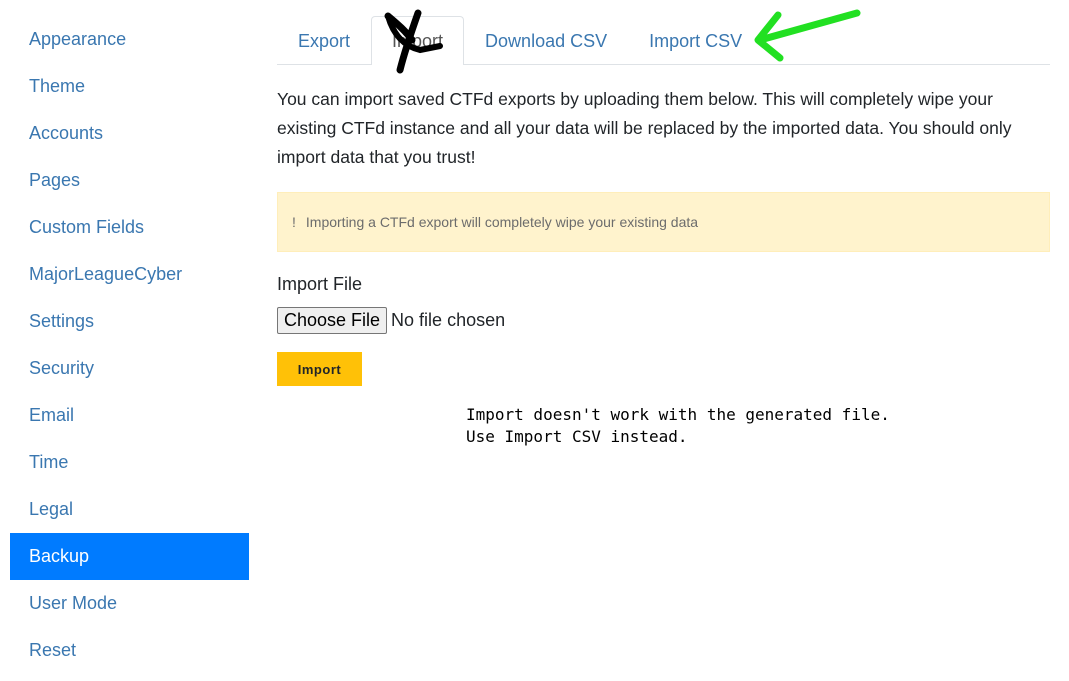 The width and height of the screenshot is (1069, 681). What do you see at coordinates (129, 227) in the screenshot?
I see `sidebar-item-custom-fields: Custom Fields` at bounding box center [129, 227].